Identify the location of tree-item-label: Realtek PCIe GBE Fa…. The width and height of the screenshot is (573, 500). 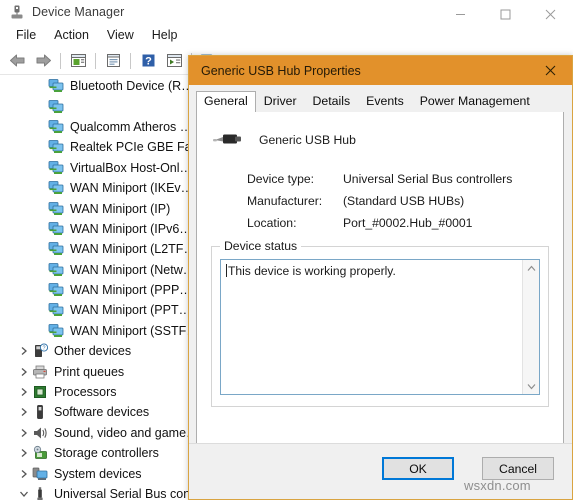
(137, 147).